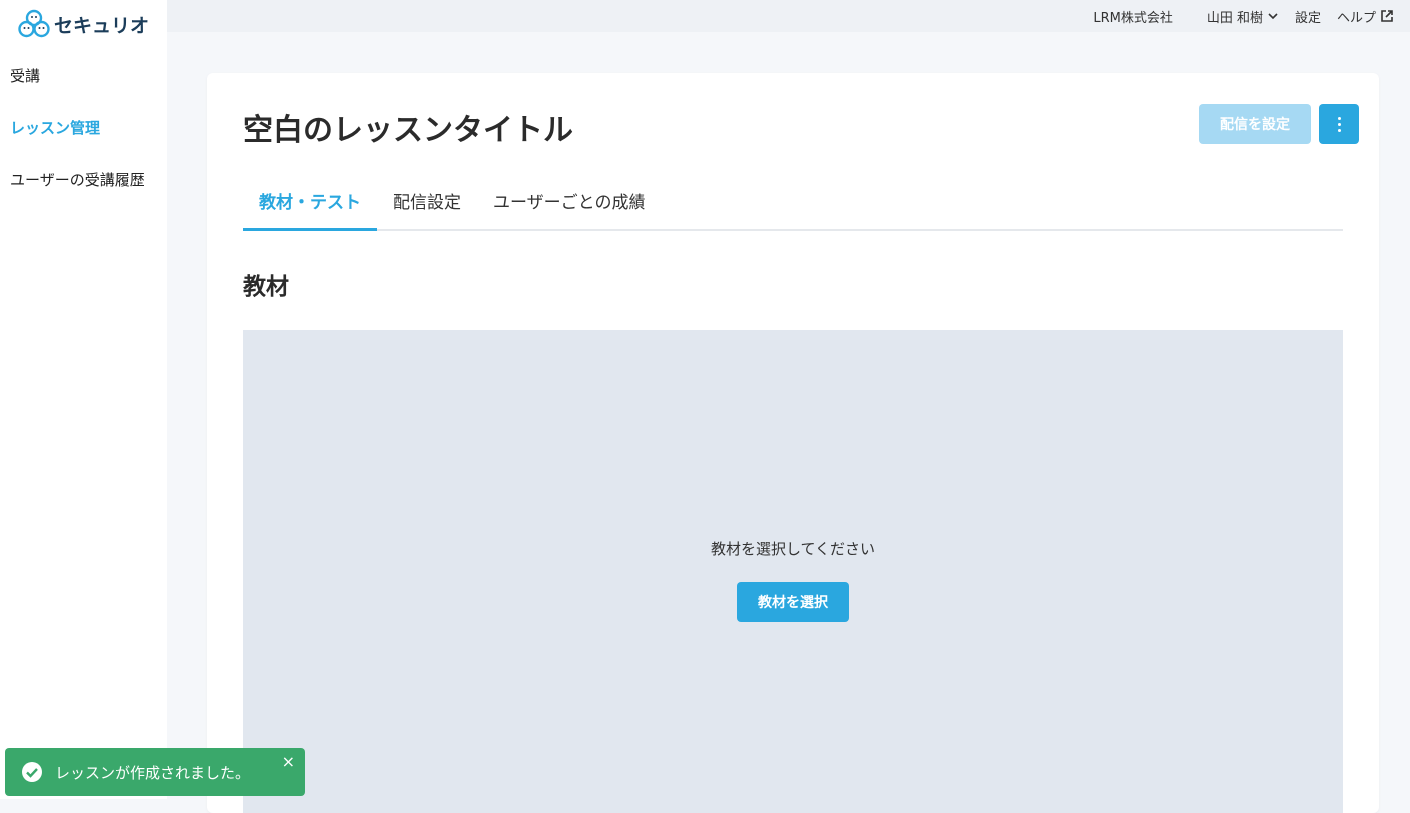 The image size is (1410, 813). Describe the element at coordinates (266, 287) in the screenshot. I see `section-title: 教材` at that location.